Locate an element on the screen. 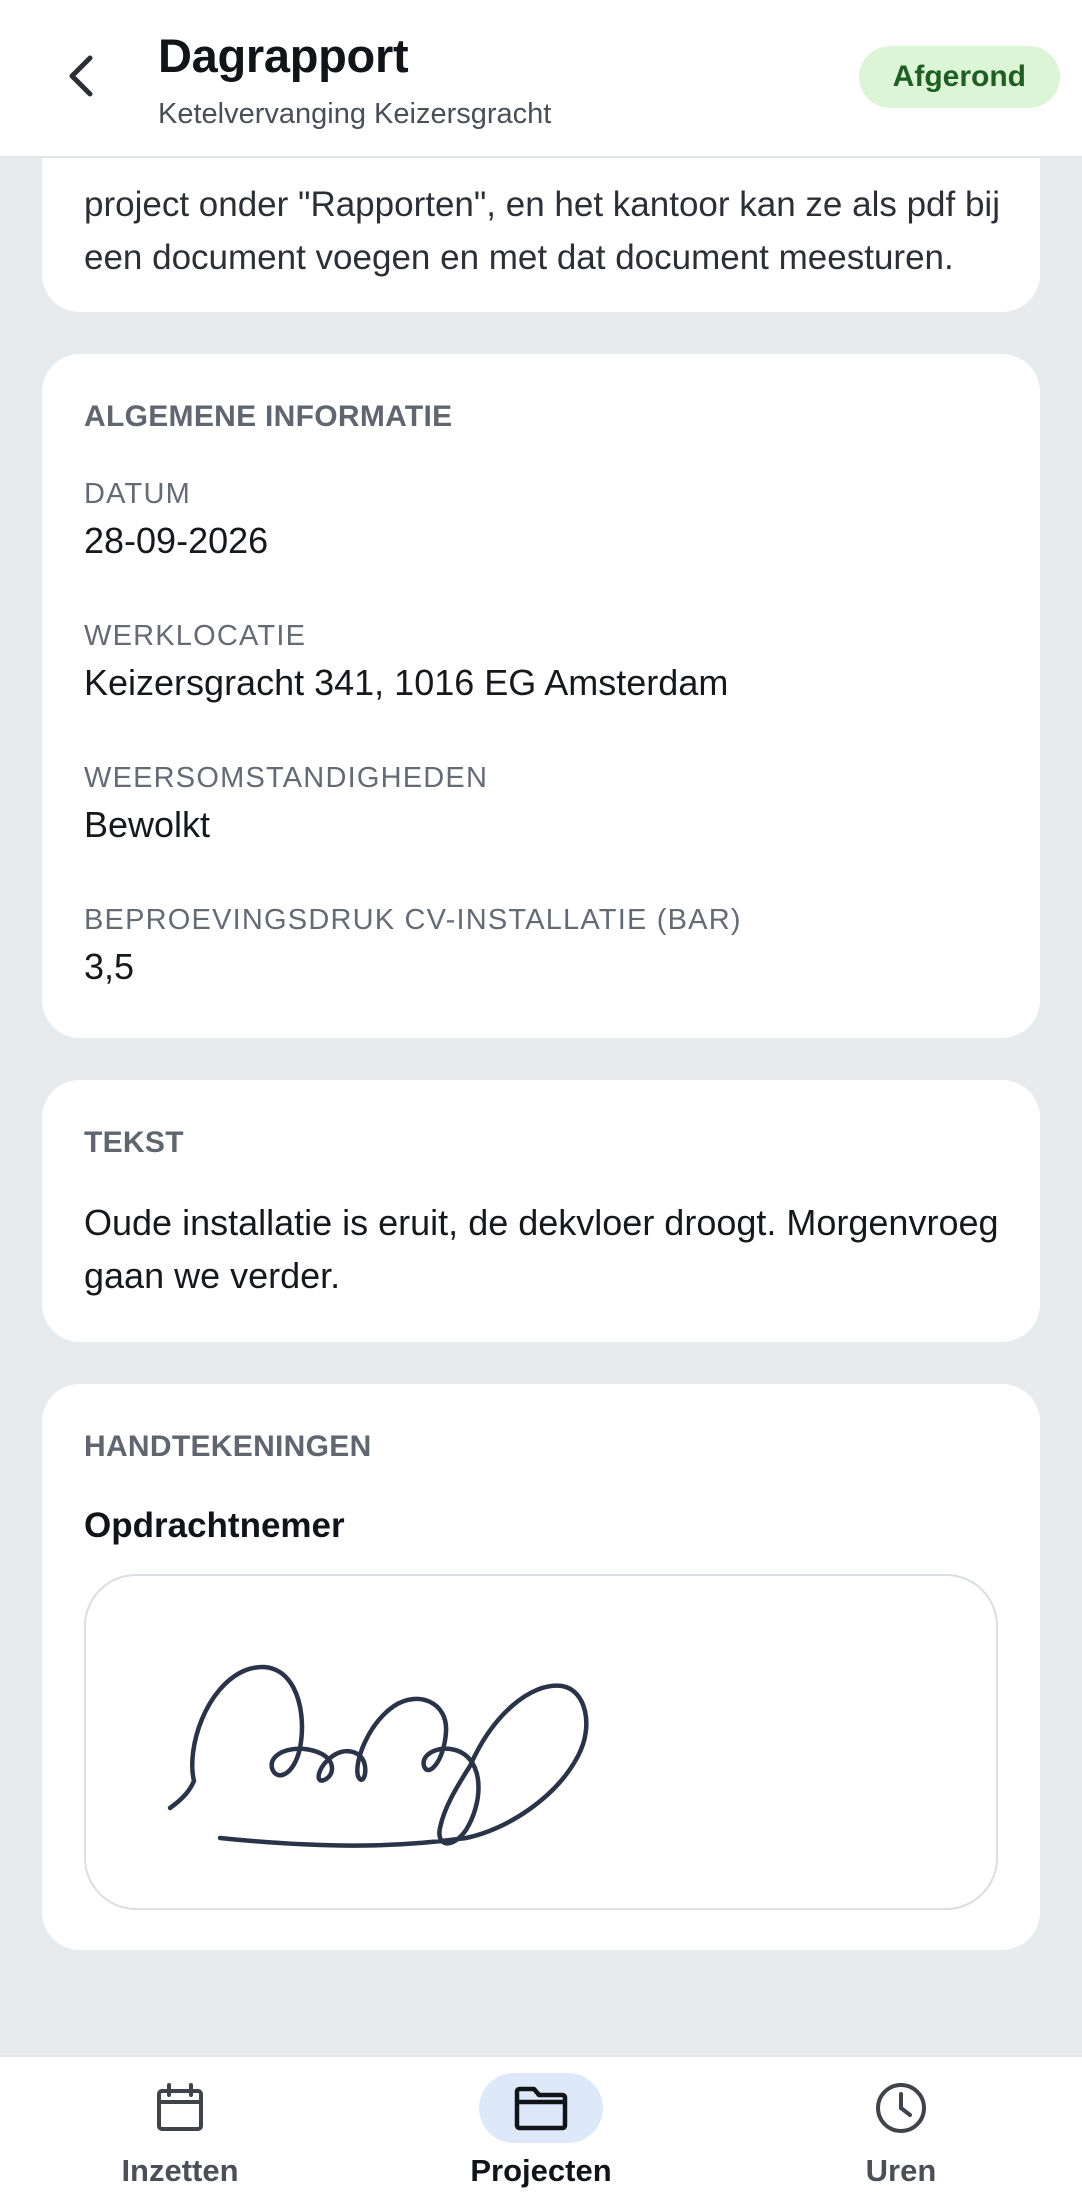  text-section-title: TEKST is located at coordinates (134, 1142).